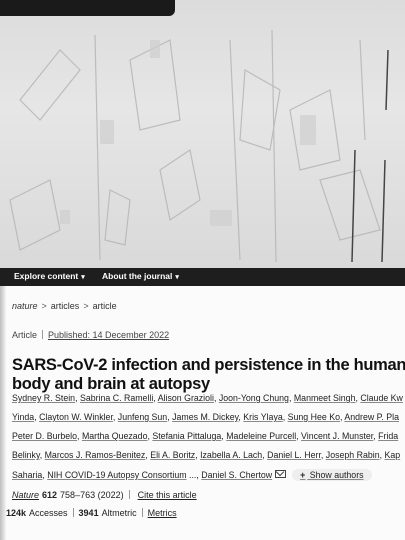 The height and width of the screenshot is (540, 405). I want to click on journal-name: Nature, so click(25, 495).